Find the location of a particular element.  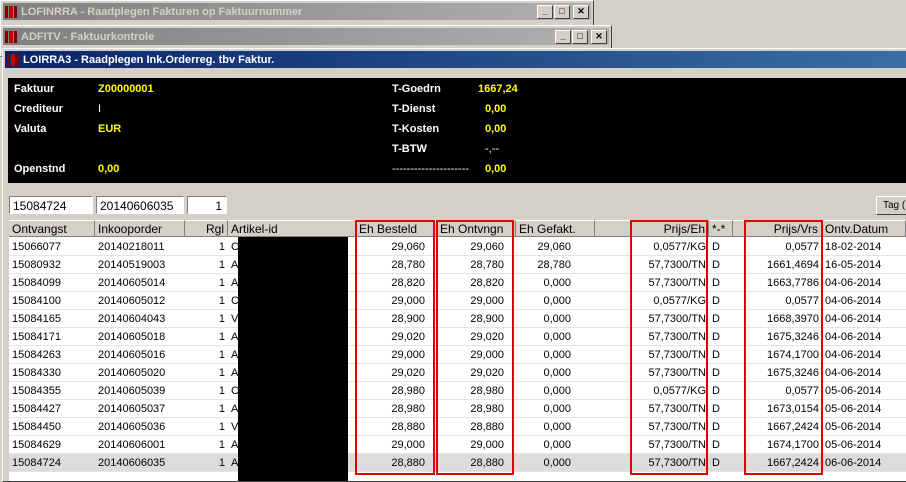

cell-ontvangst: 15084100 is located at coordinates (36, 301).